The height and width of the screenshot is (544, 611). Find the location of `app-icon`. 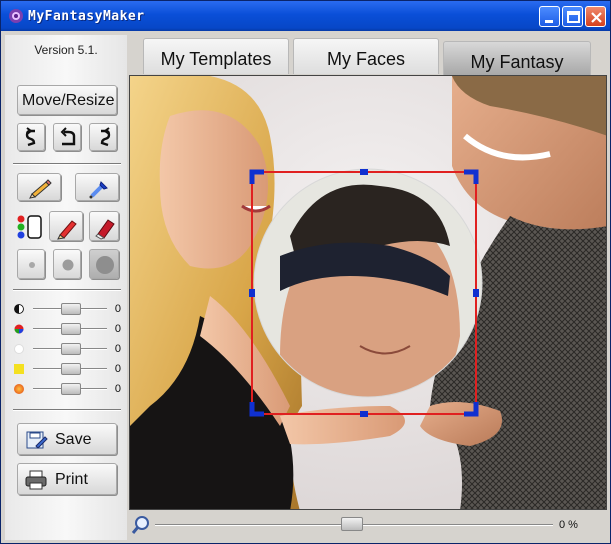

app-icon is located at coordinates (16, 16).